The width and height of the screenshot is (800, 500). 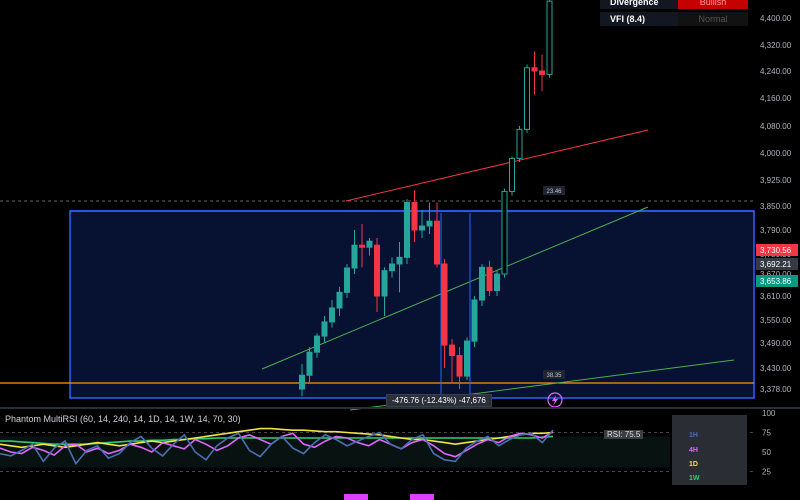 What do you see at coordinates (766, 452) in the screenshot?
I see `rsi-tick-label: 50` at bounding box center [766, 452].